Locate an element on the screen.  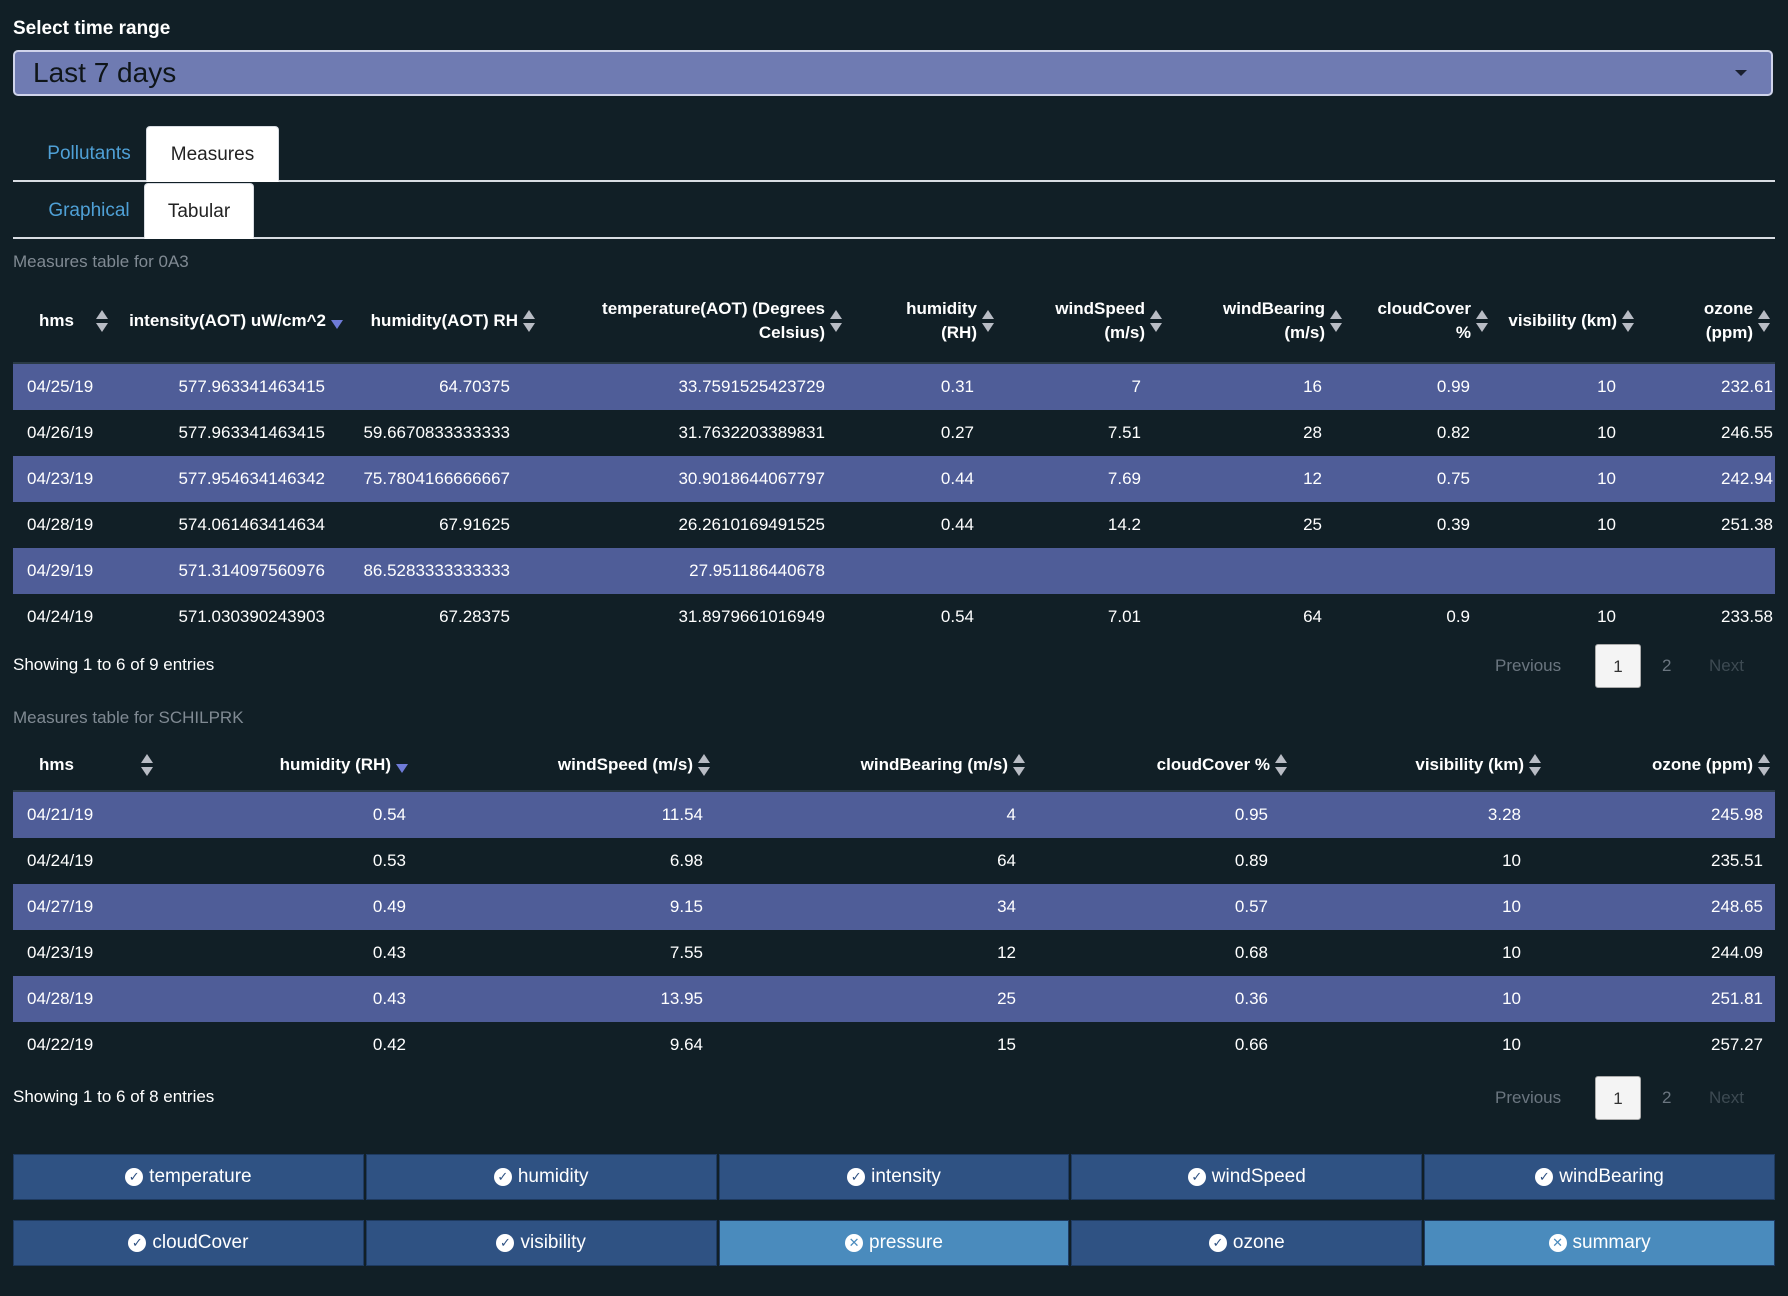
humidity-toggle-button: ✓ humidity is located at coordinates (541, 1177).